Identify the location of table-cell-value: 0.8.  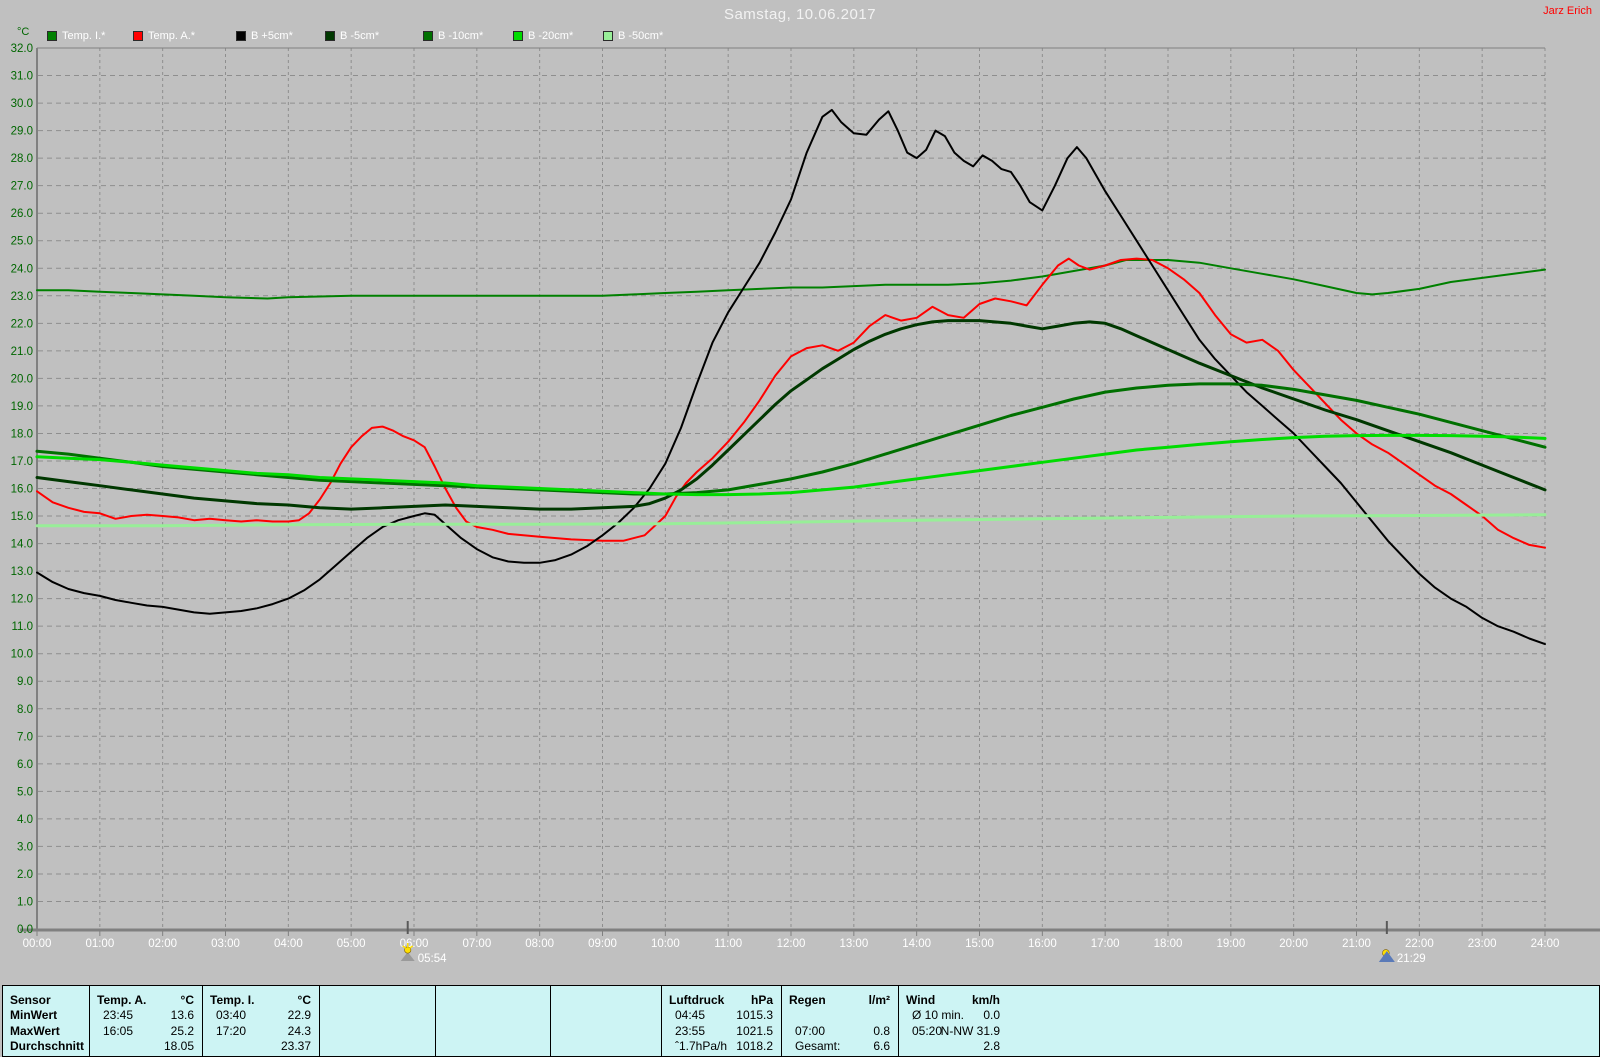
(881, 1031).